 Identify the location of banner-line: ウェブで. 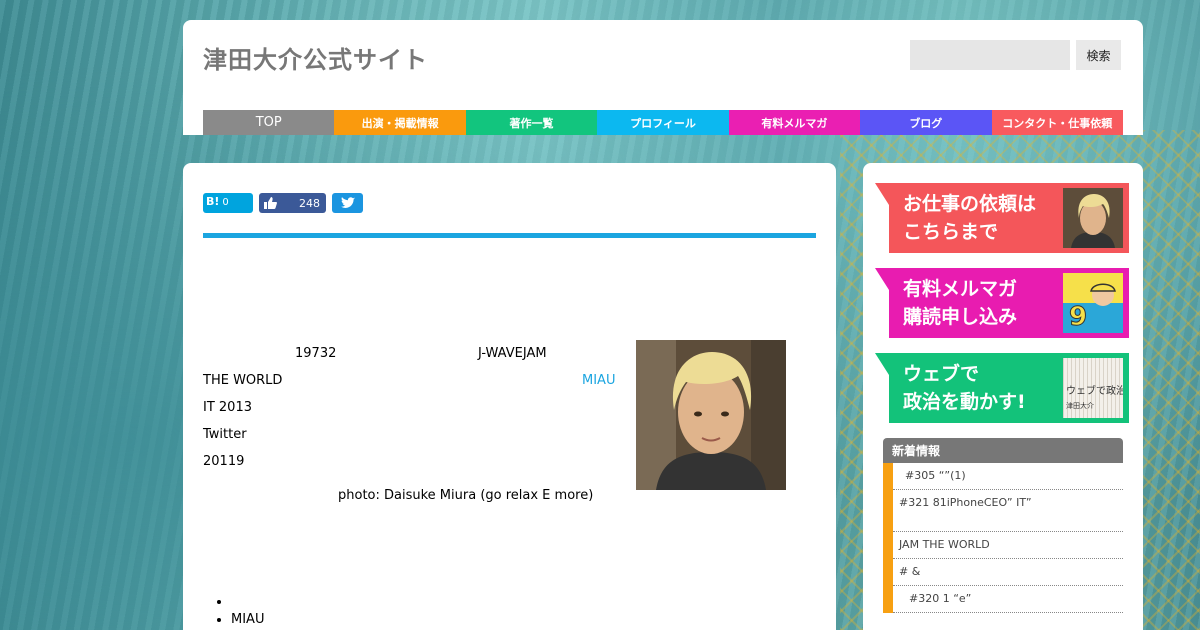
(941, 374).